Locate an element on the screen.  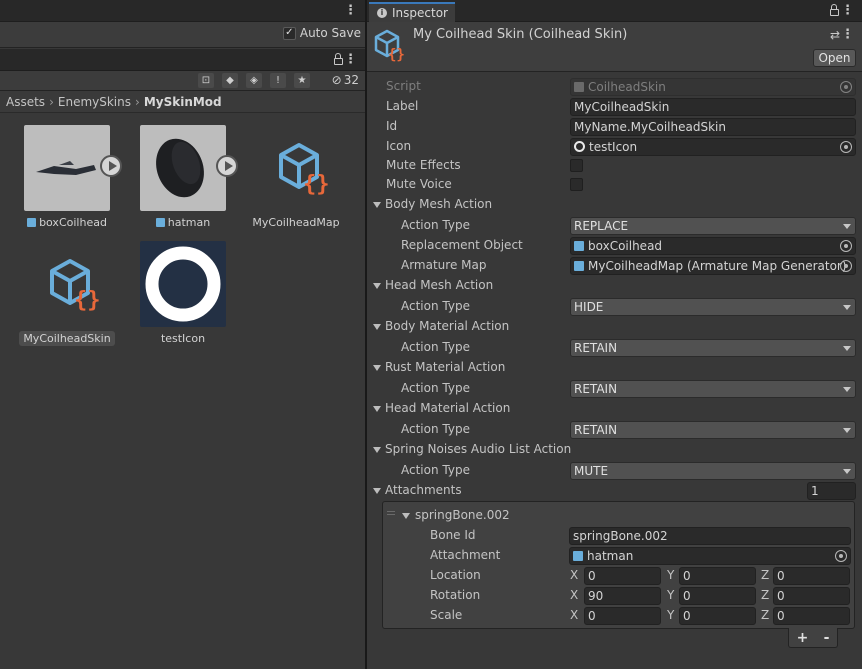
auto-save-toggle: ✓ Auto Save is located at coordinates (321, 33).